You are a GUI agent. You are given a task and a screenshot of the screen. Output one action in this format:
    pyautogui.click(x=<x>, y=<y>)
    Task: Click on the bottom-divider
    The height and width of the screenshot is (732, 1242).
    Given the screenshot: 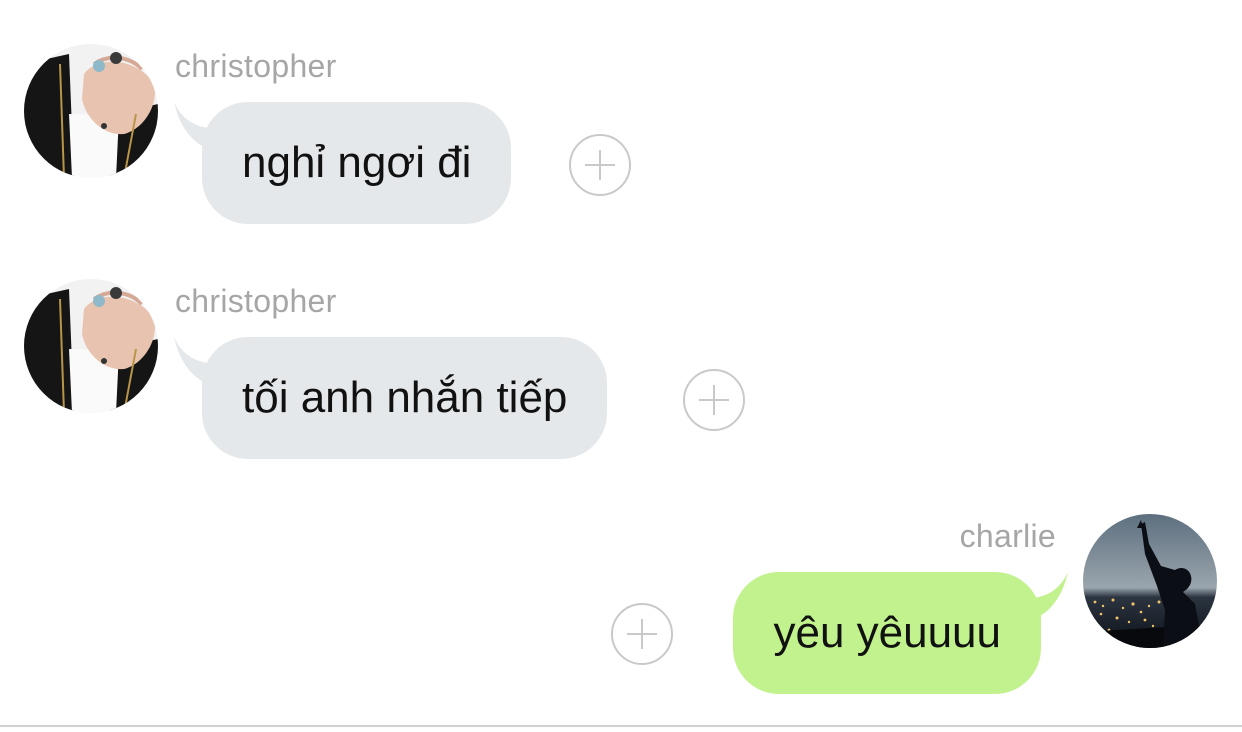 What is the action you would take?
    pyautogui.click(x=621, y=726)
    